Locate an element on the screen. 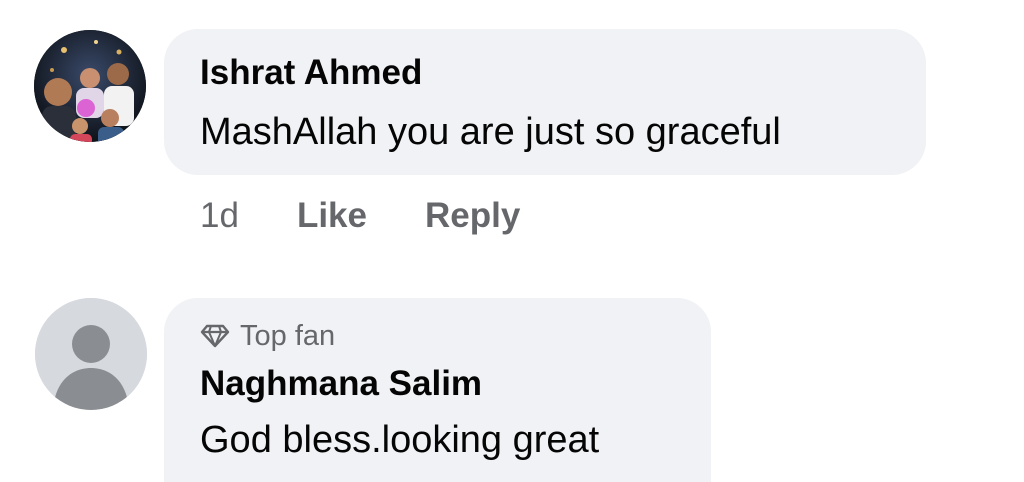 Image resolution: width=1024 pixels, height=482 pixels. photo-avatar-icon is located at coordinates (90, 86).